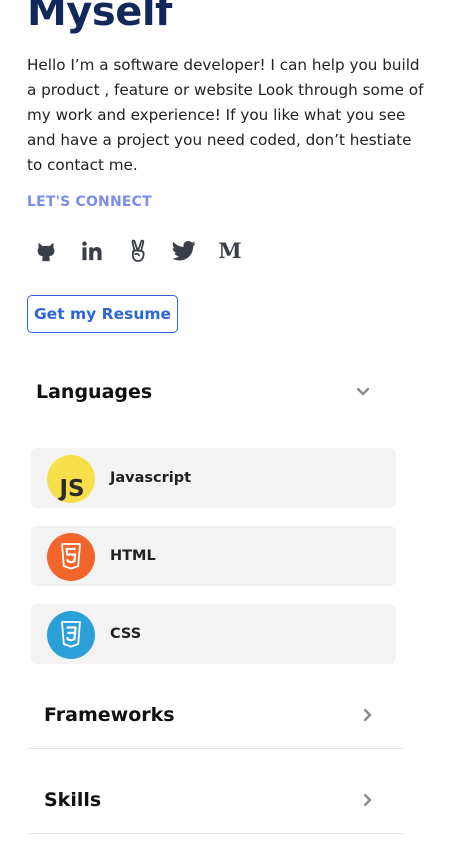 The height and width of the screenshot is (852, 450). I want to click on twitter-icon, so click(184, 251).